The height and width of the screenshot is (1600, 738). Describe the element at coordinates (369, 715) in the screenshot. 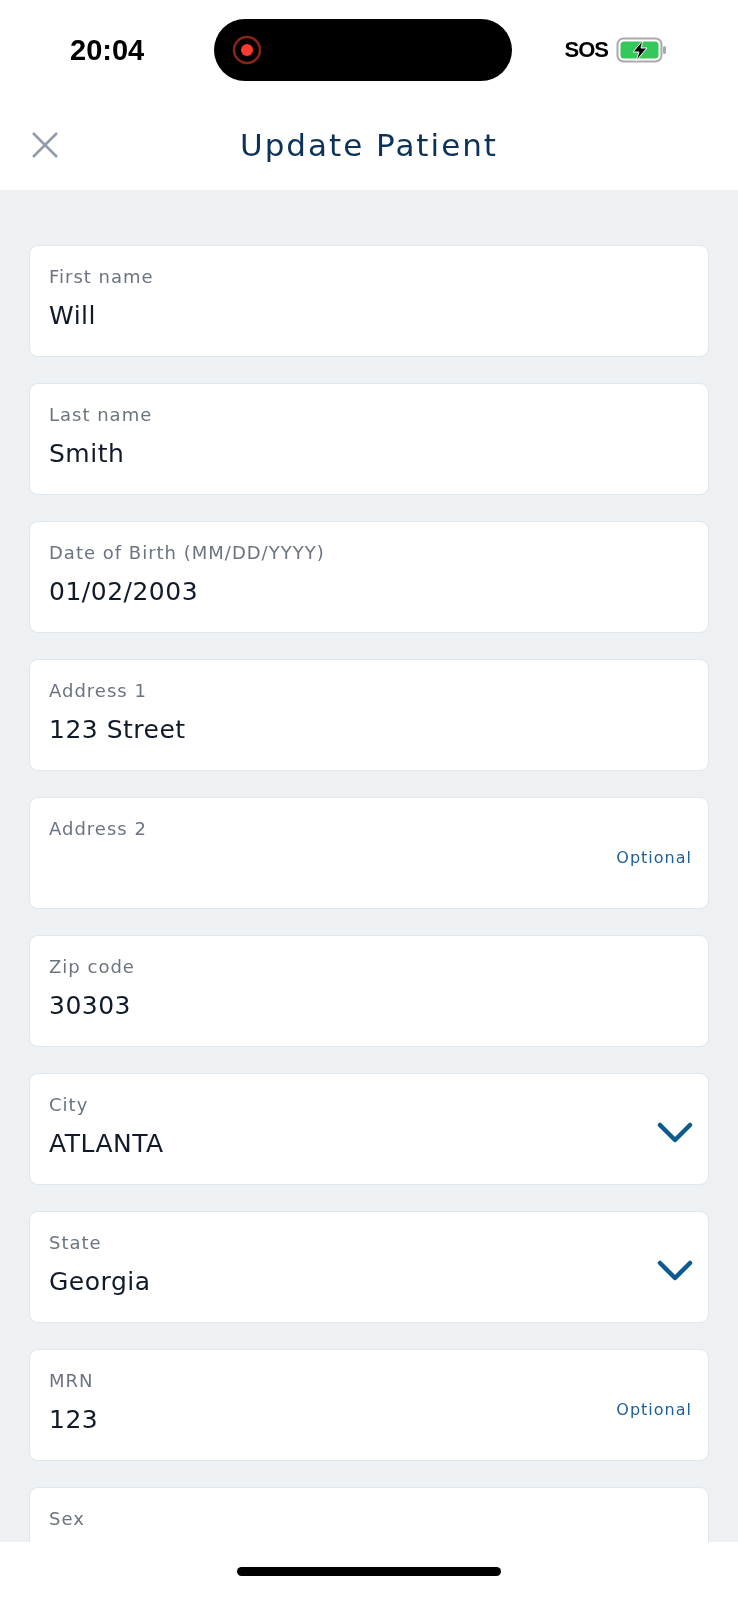

I see `input-field: Address 1 123 Street` at that location.